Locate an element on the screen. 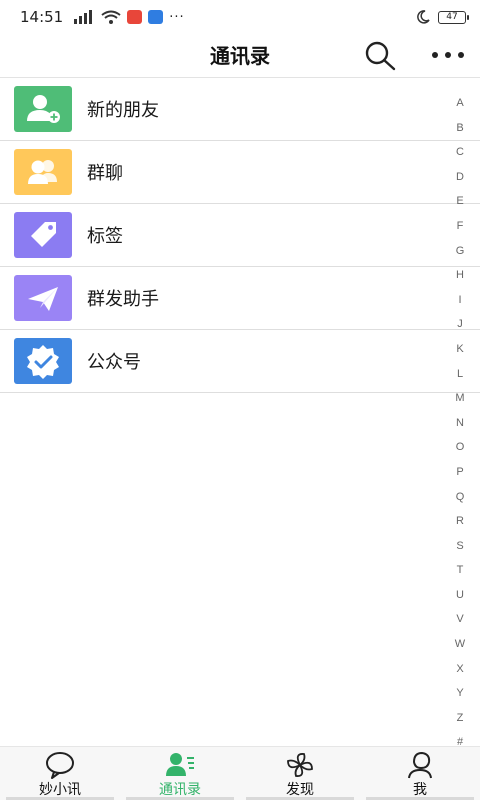 Image resolution: width=480 pixels, height=800 pixels. index-letter: D is located at coordinates (460, 177).